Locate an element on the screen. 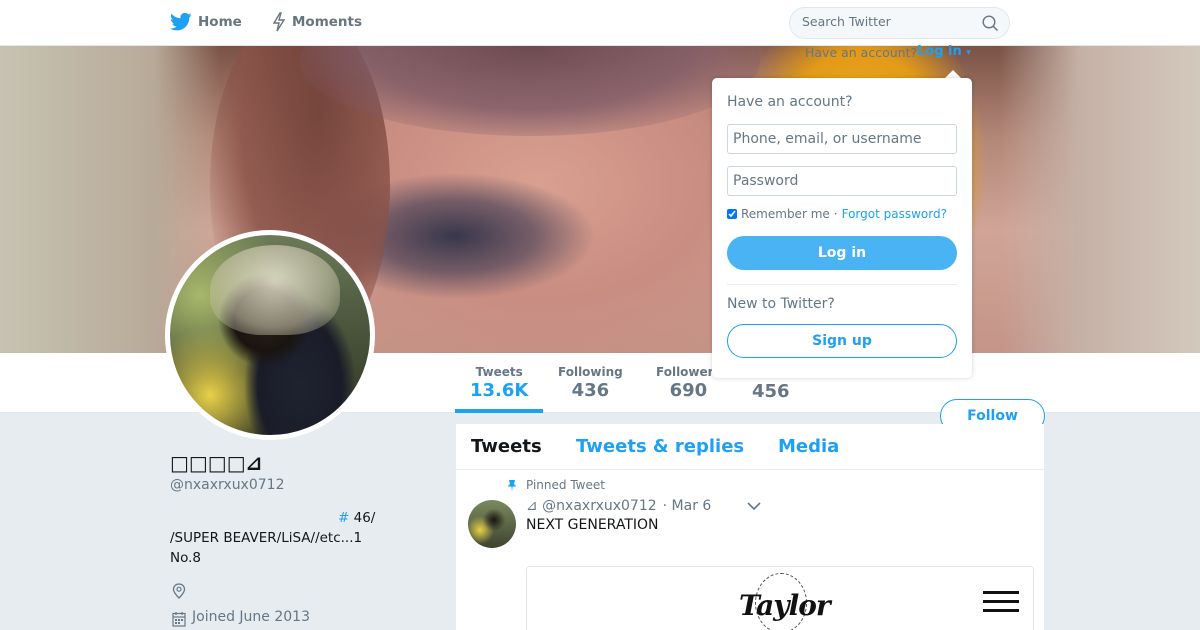 The image size is (1200, 630). remember-me-checkbox is located at coordinates (732, 214).